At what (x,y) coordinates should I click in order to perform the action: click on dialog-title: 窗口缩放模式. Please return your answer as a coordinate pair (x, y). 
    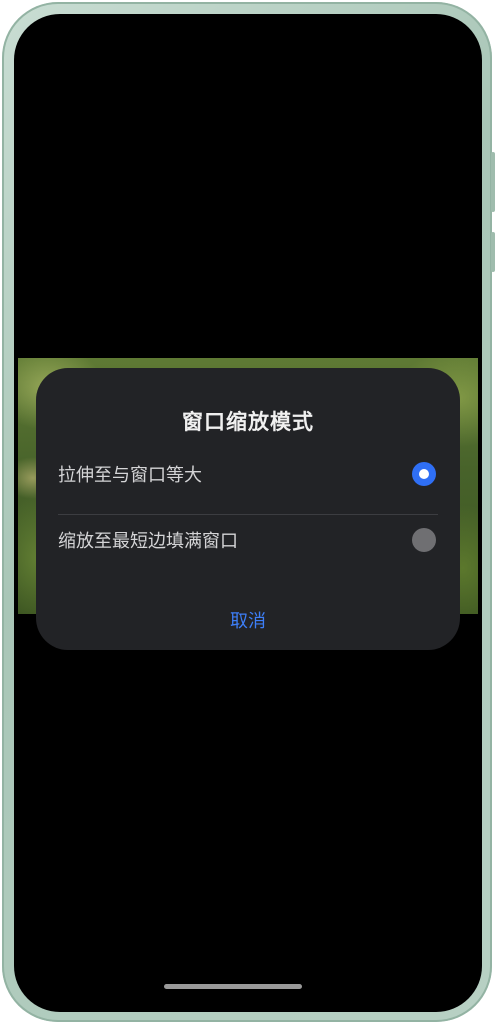
    Looking at the image, I should click on (248, 422).